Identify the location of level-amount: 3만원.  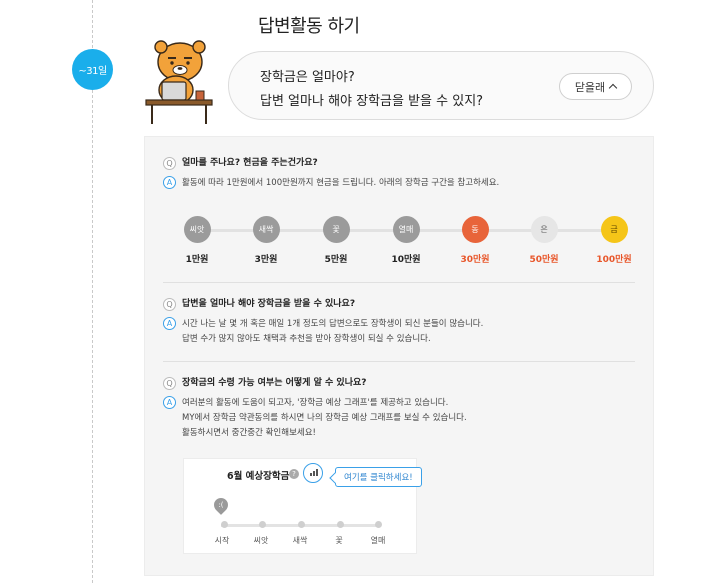
(266, 260).